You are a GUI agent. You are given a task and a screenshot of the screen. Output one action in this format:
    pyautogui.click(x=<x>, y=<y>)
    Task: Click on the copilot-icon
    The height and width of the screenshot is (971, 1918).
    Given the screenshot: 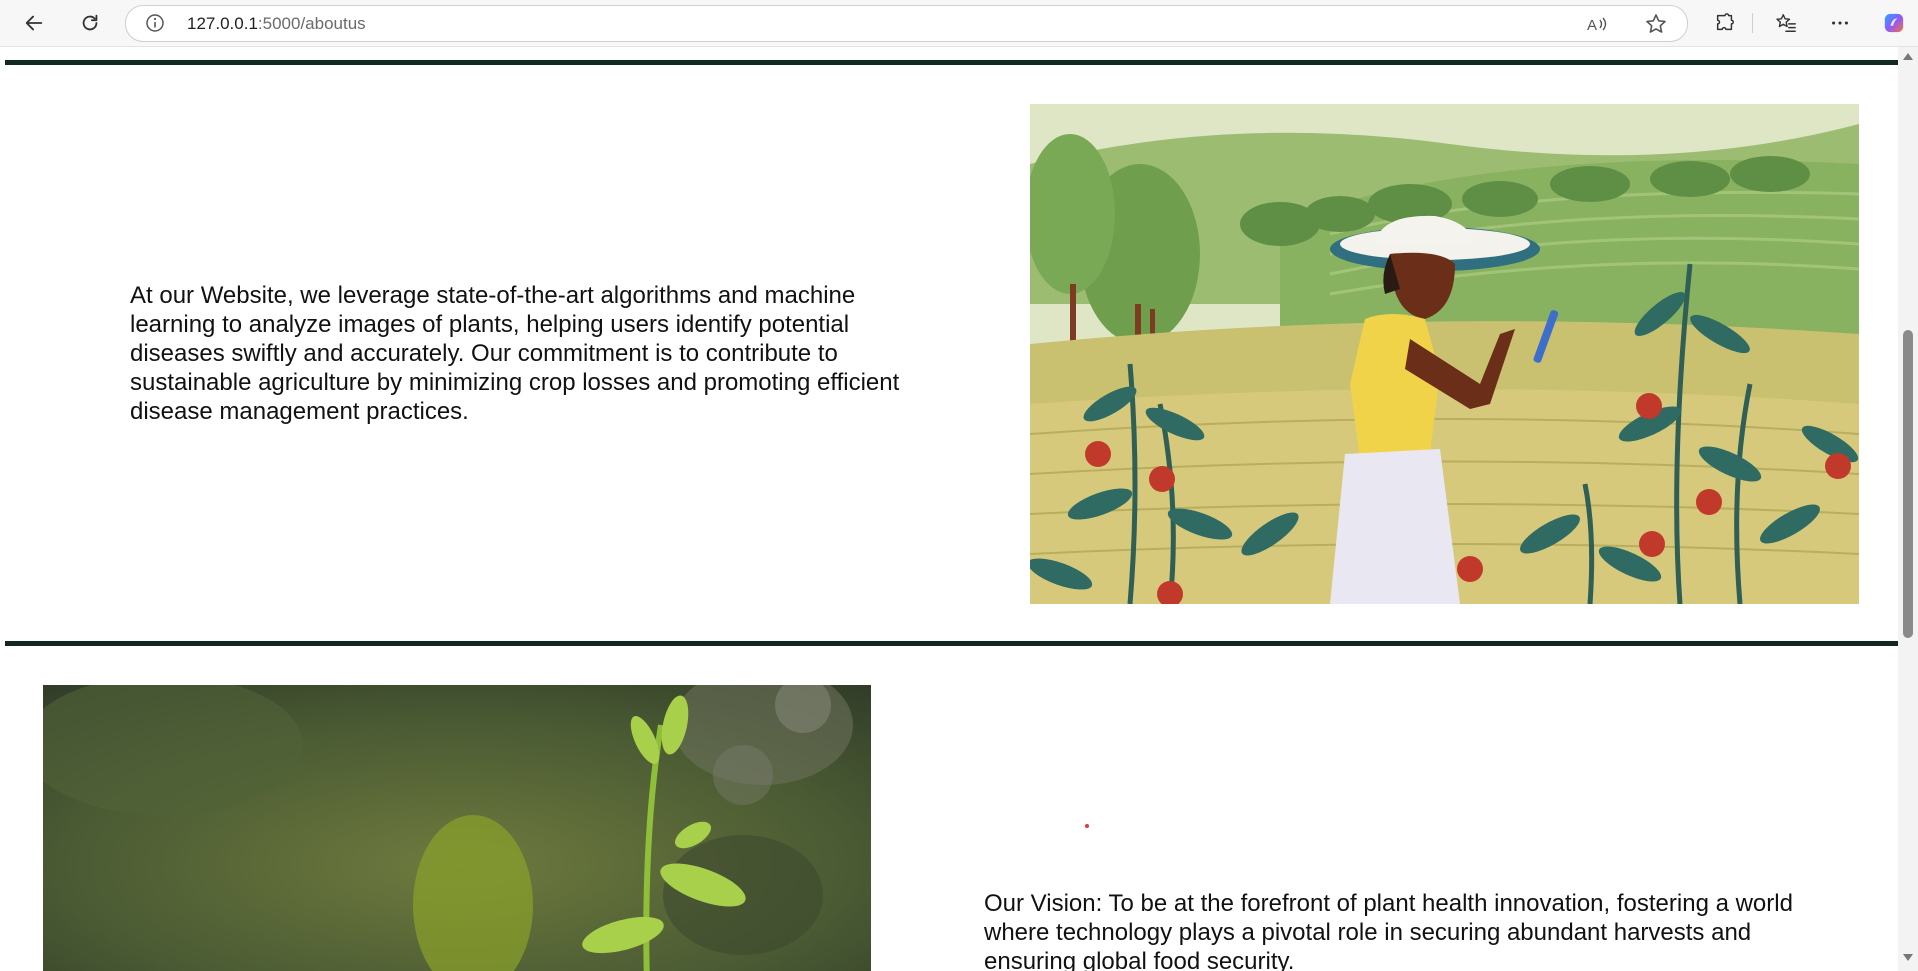 What is the action you would take?
    pyautogui.click(x=1894, y=23)
    